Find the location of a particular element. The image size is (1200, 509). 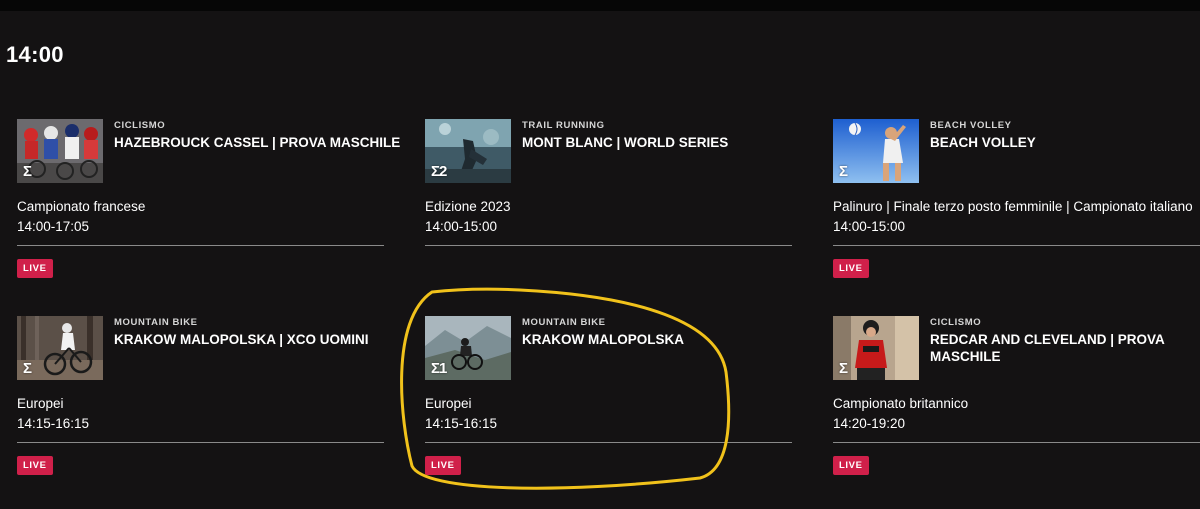

event-title: REDCAR AND CLEVELAND | PROVA MASCHILE is located at coordinates (1047, 348).